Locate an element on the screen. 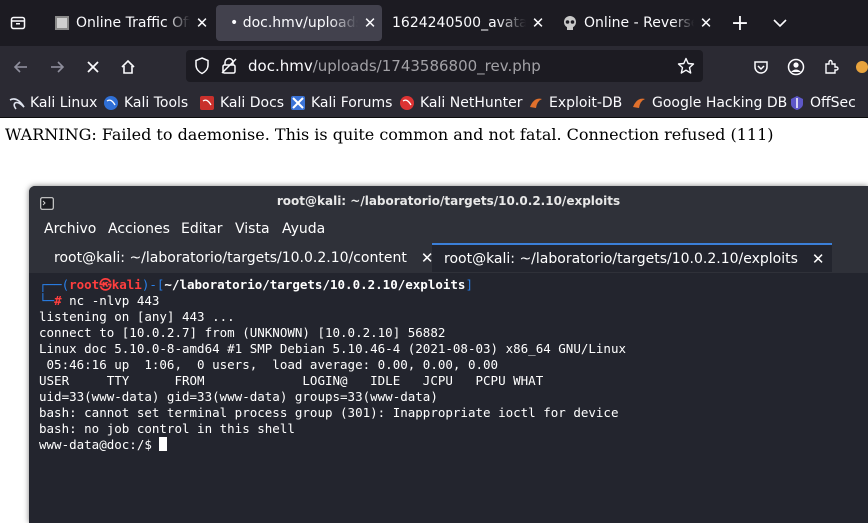 This screenshot has height=523, width=868. kali-nethunter-icon is located at coordinates (407, 103).